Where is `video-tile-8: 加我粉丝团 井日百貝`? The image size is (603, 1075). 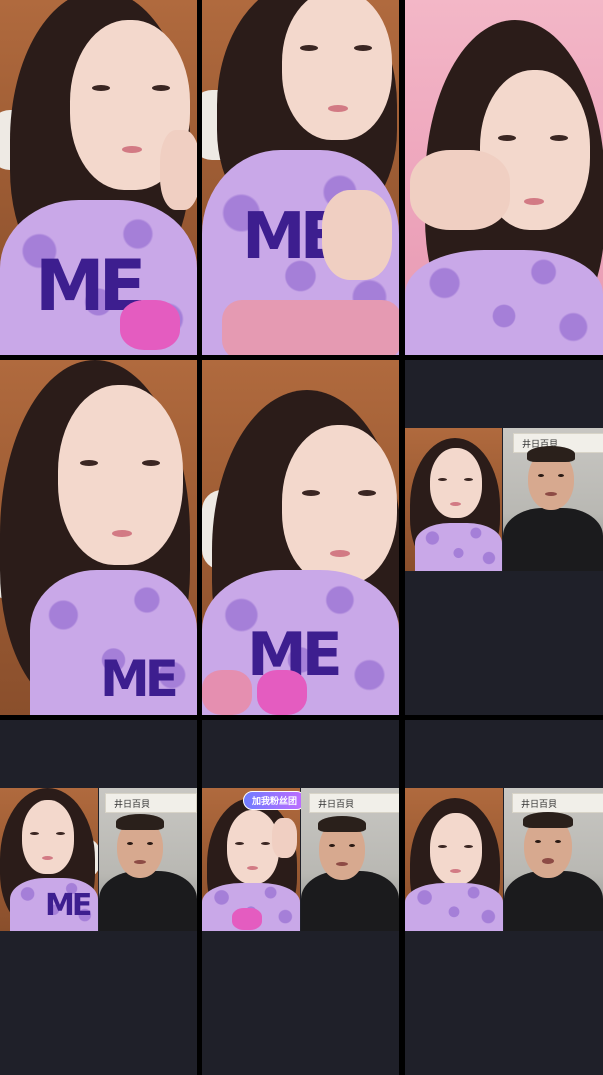 video-tile-8: 加我粉丝团 井日百貝 is located at coordinates (300, 897).